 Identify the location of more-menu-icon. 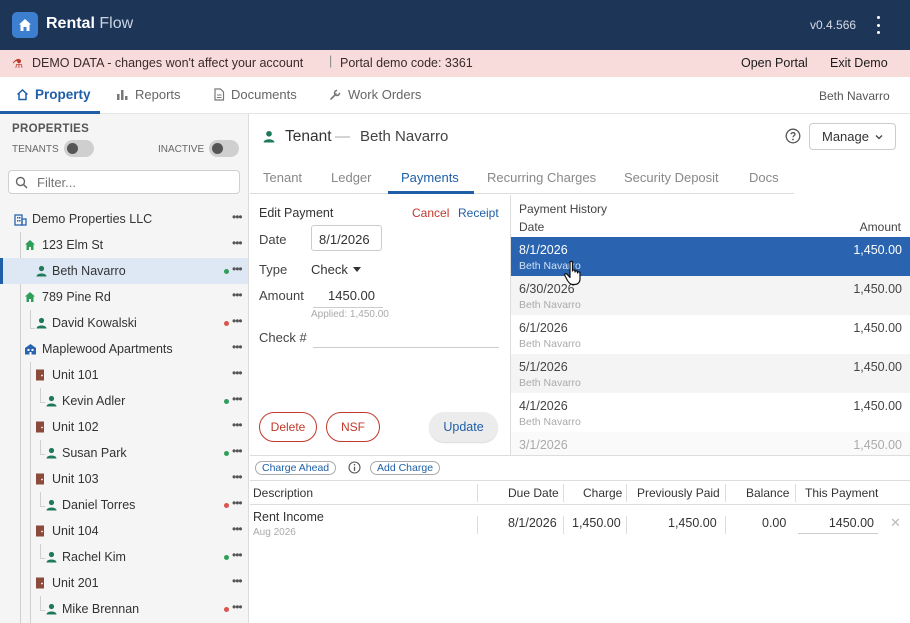
(878, 25).